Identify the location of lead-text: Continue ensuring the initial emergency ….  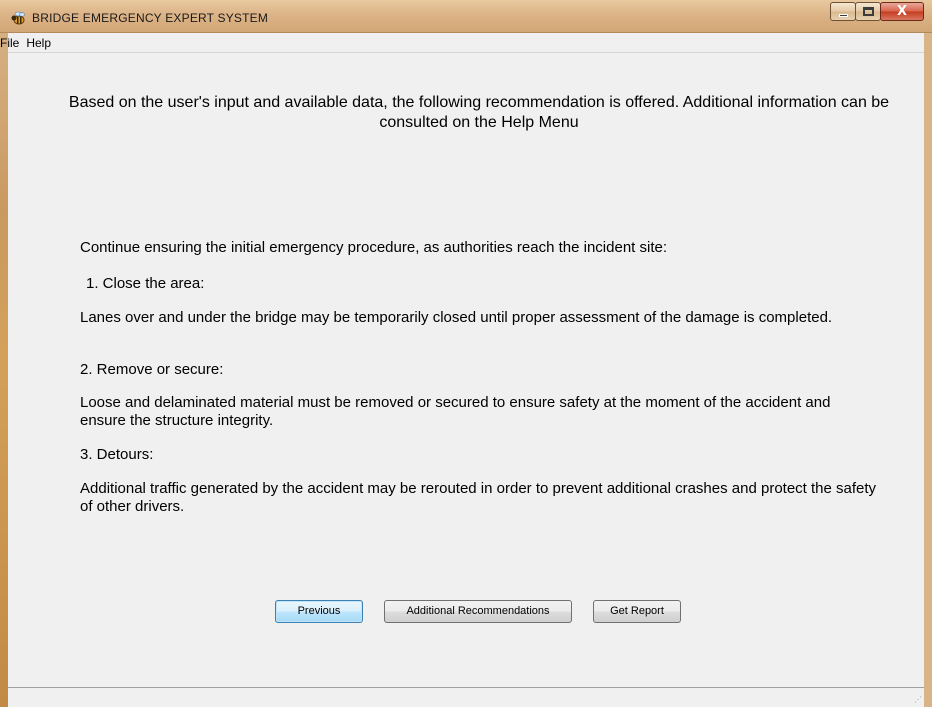
(374, 247).